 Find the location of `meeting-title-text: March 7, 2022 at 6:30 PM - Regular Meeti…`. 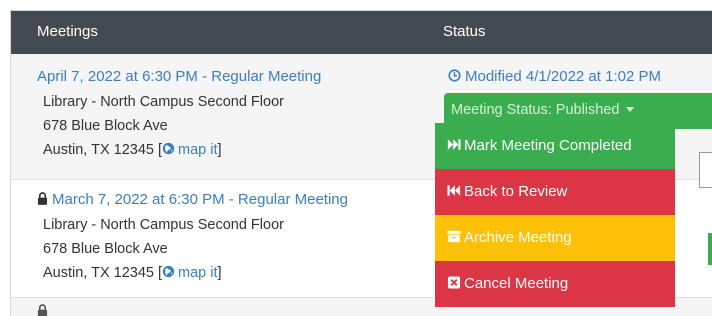

meeting-title-text: March 7, 2022 at 6:30 PM - Regular Meeti… is located at coordinates (200, 199).